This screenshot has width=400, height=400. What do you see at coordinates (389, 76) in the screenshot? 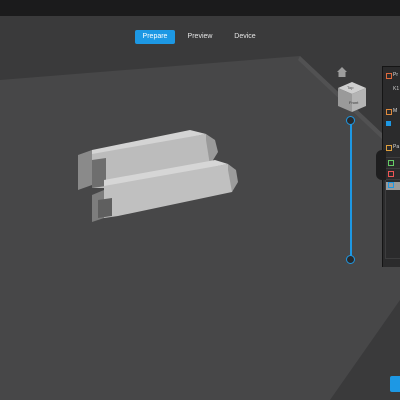
I see `printer-icon` at bounding box center [389, 76].